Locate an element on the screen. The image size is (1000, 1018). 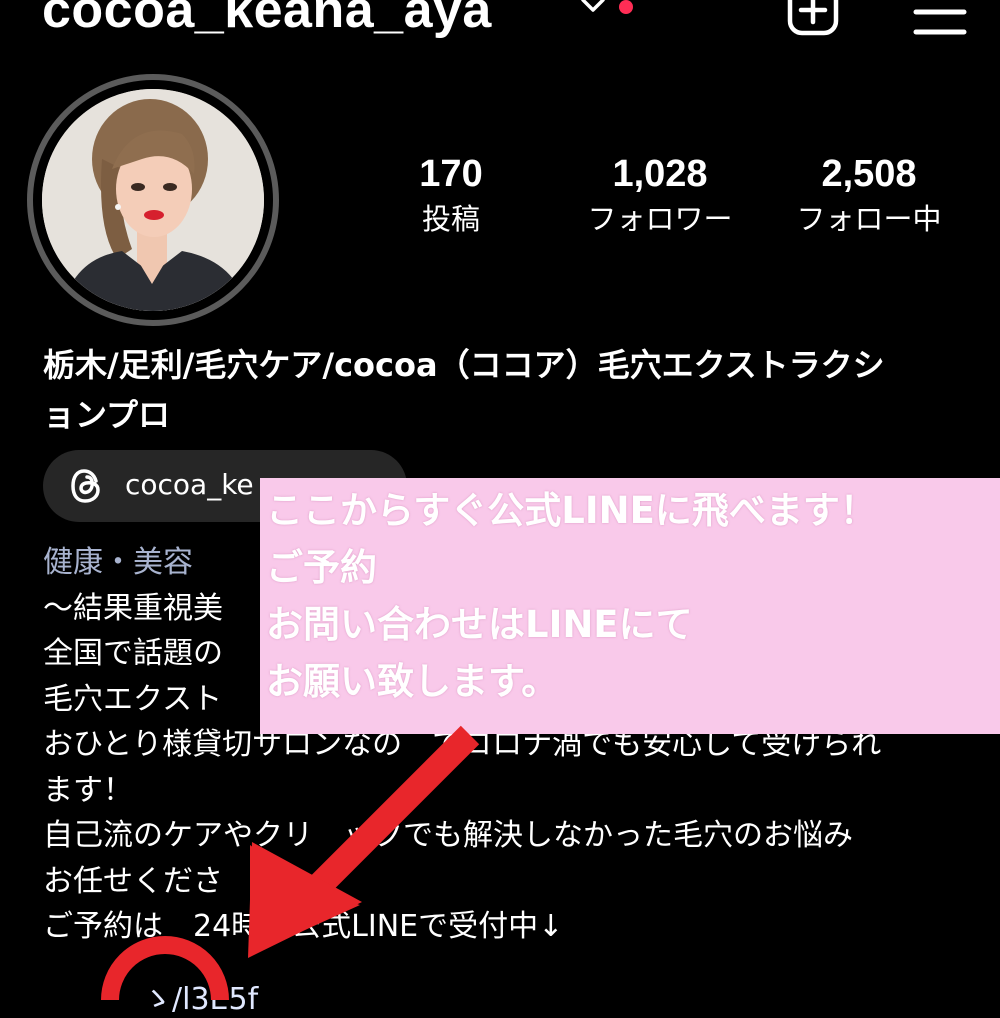
following-count: 2,508 is located at coordinates (869, 174).